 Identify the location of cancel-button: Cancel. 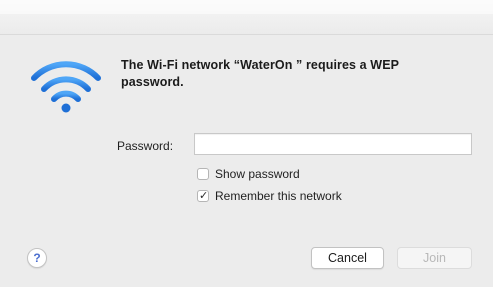
(347, 258).